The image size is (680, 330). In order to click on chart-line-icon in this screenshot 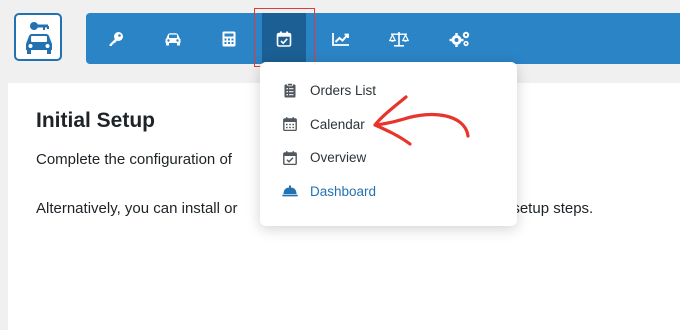, I will do `click(340, 39)`.